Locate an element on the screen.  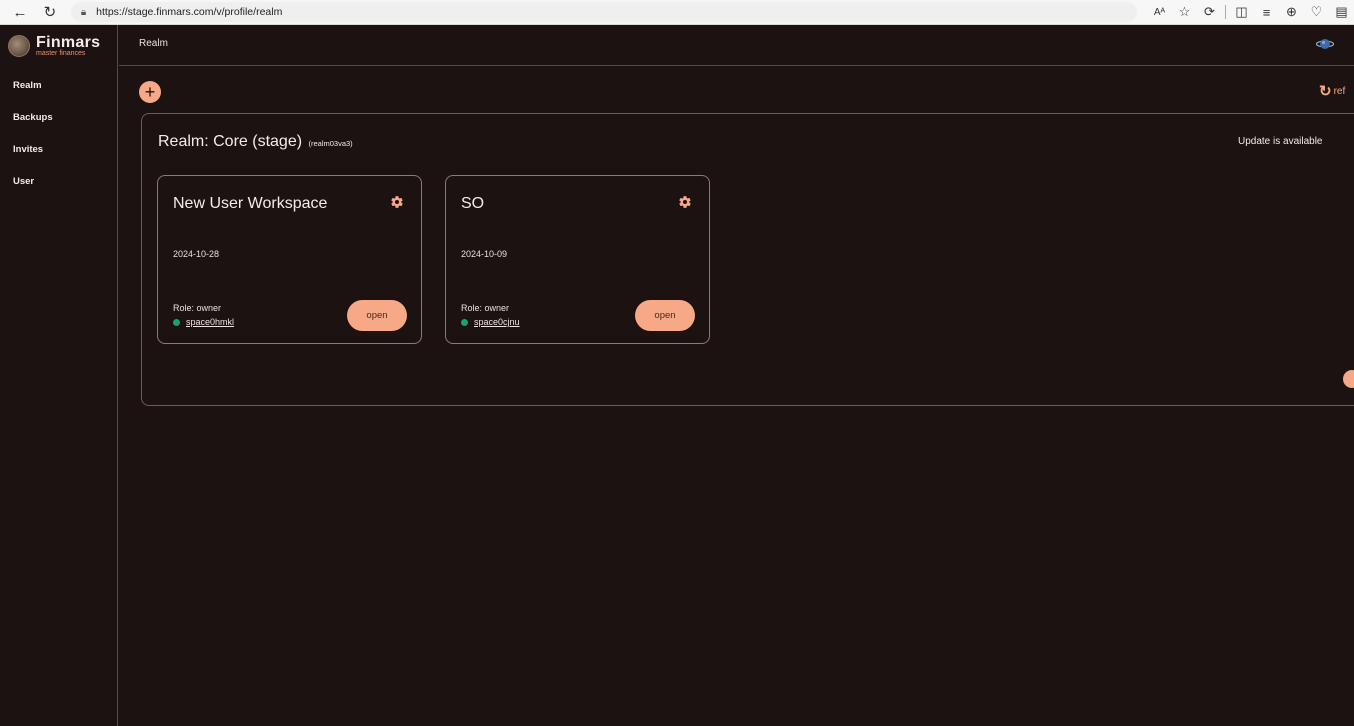
brand-name: Finmars is located at coordinates (68, 42).